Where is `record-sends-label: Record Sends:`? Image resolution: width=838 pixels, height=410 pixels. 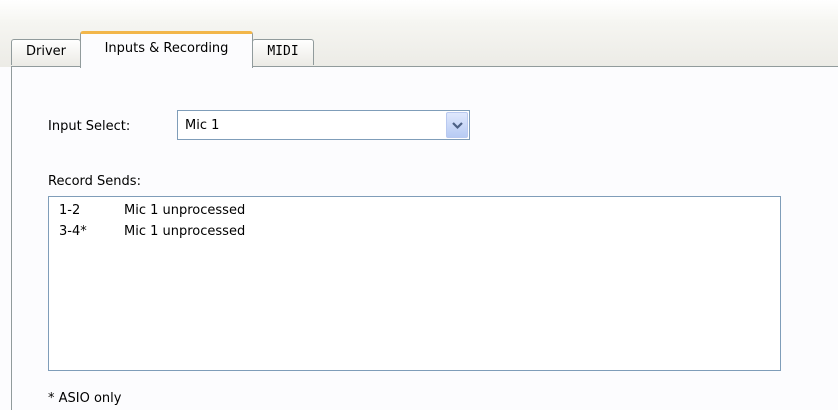 record-sends-label: Record Sends: is located at coordinates (94, 181).